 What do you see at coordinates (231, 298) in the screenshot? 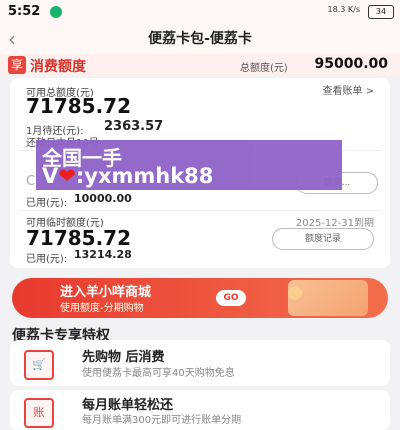
I see `go-button: GO` at bounding box center [231, 298].